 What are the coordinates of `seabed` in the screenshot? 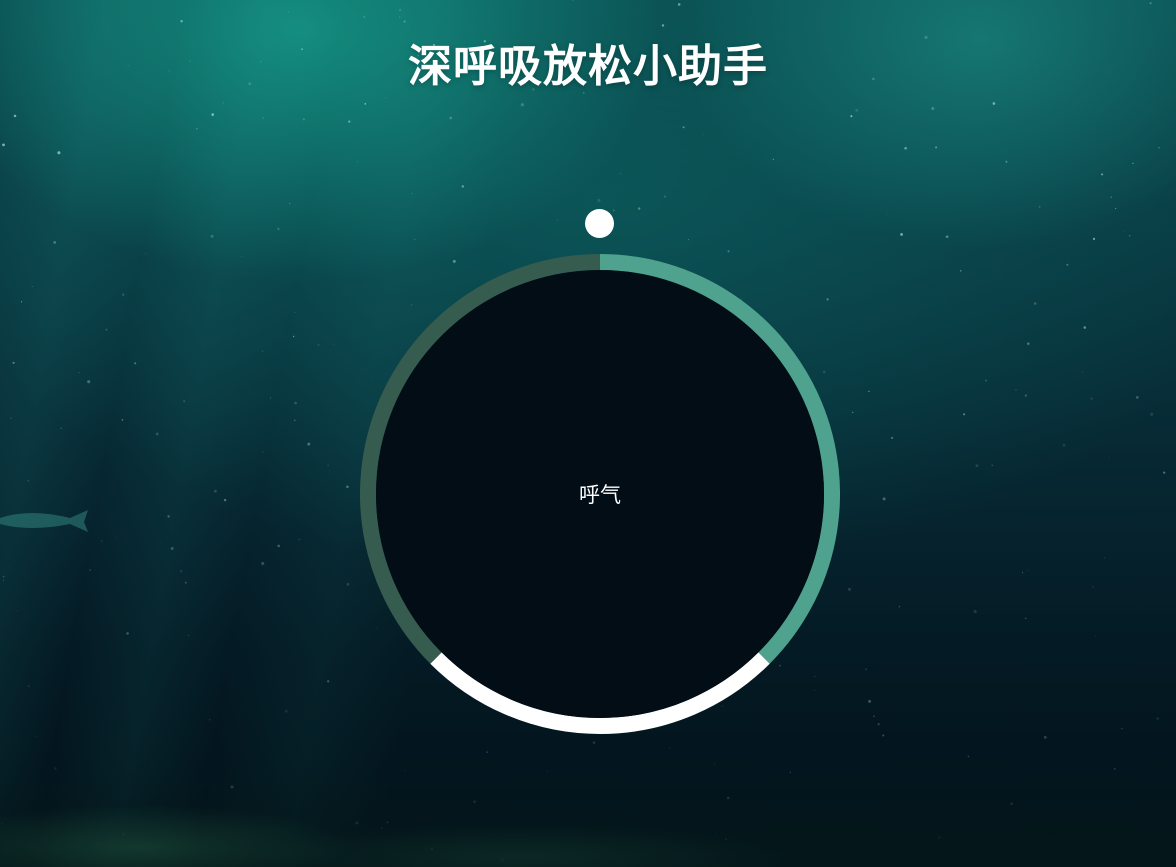 It's located at (588, 812).